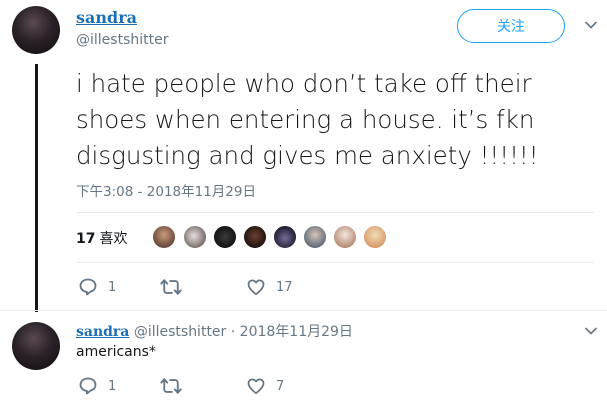  Describe the element at coordinates (180, 332) in the screenshot. I see `reply-handle: @illestshitter` at that location.